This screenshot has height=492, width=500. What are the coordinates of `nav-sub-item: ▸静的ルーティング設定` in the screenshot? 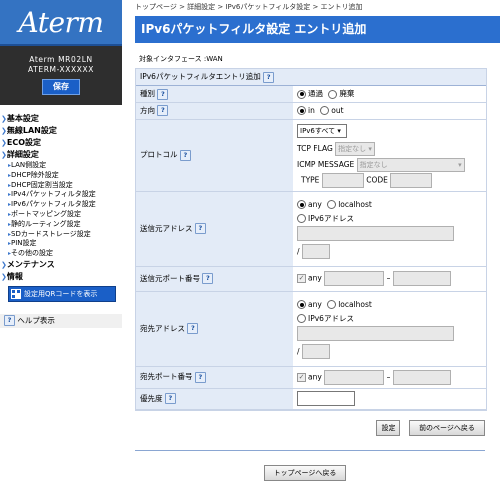 It's located at (61, 225).